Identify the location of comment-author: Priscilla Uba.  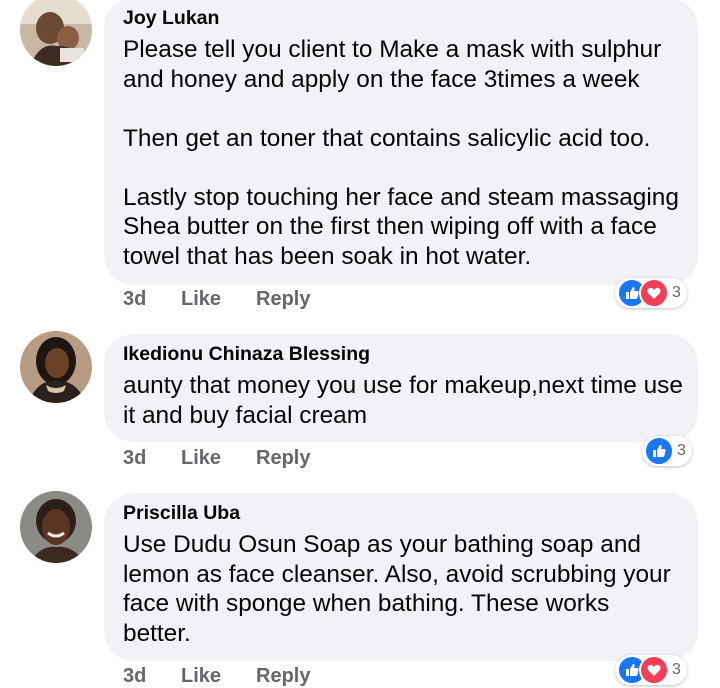
(400, 513).